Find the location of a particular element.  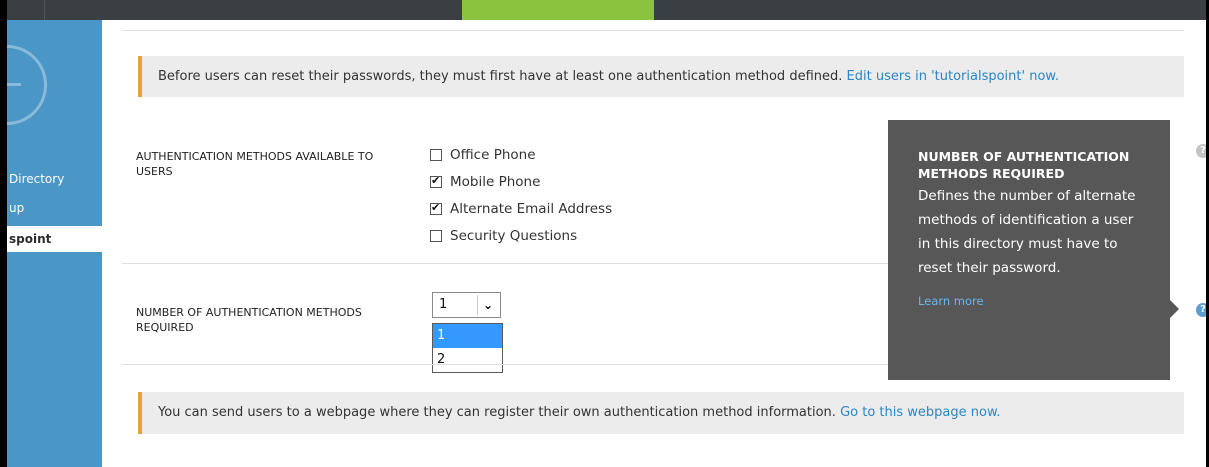

sidebar: Directory up spoint is located at coordinates (54, 243).